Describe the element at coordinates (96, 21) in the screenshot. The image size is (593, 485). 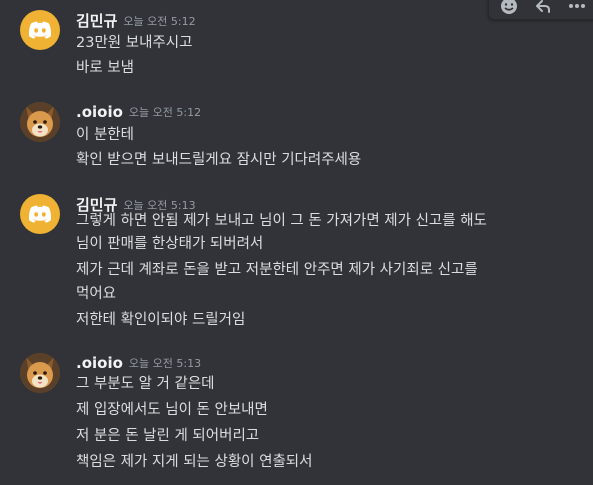
I see `username: 김민규` at that location.